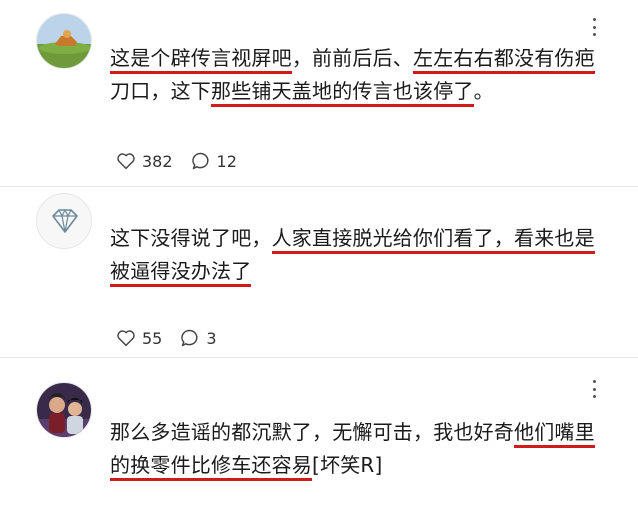 The width and height of the screenshot is (638, 516). What do you see at coordinates (226, 161) in the screenshot?
I see `reply-count: 12` at bounding box center [226, 161].